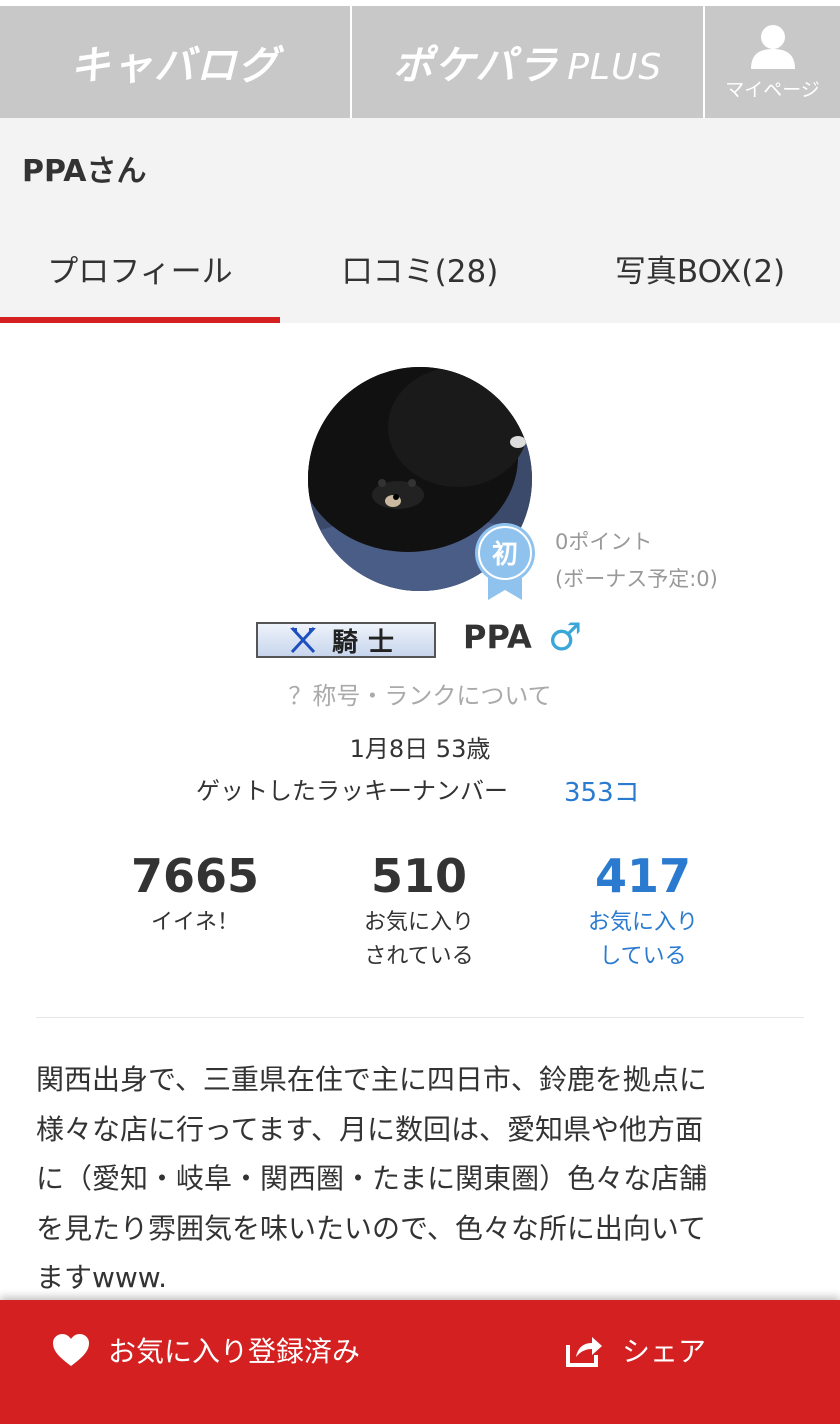 The image size is (840, 1424). I want to click on favorited-by-label-2: されている, so click(419, 956).